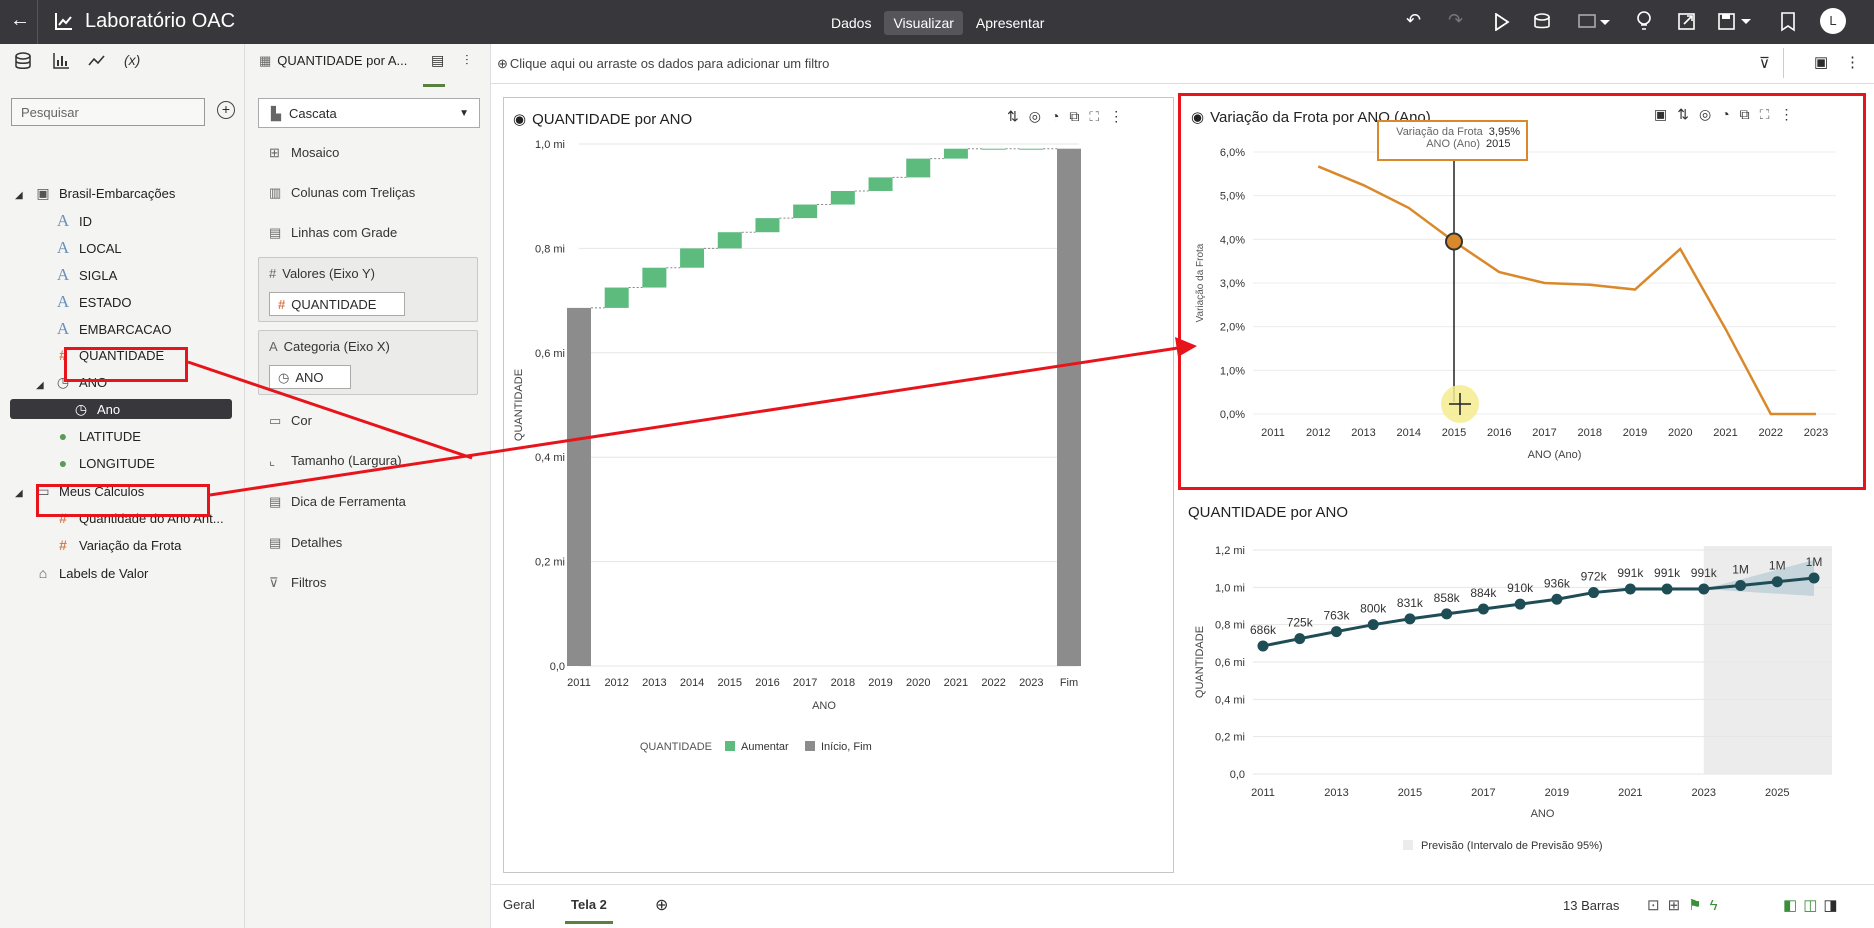 The width and height of the screenshot is (1874, 928). I want to click on layout-icon: ⊡, so click(1657, 905).